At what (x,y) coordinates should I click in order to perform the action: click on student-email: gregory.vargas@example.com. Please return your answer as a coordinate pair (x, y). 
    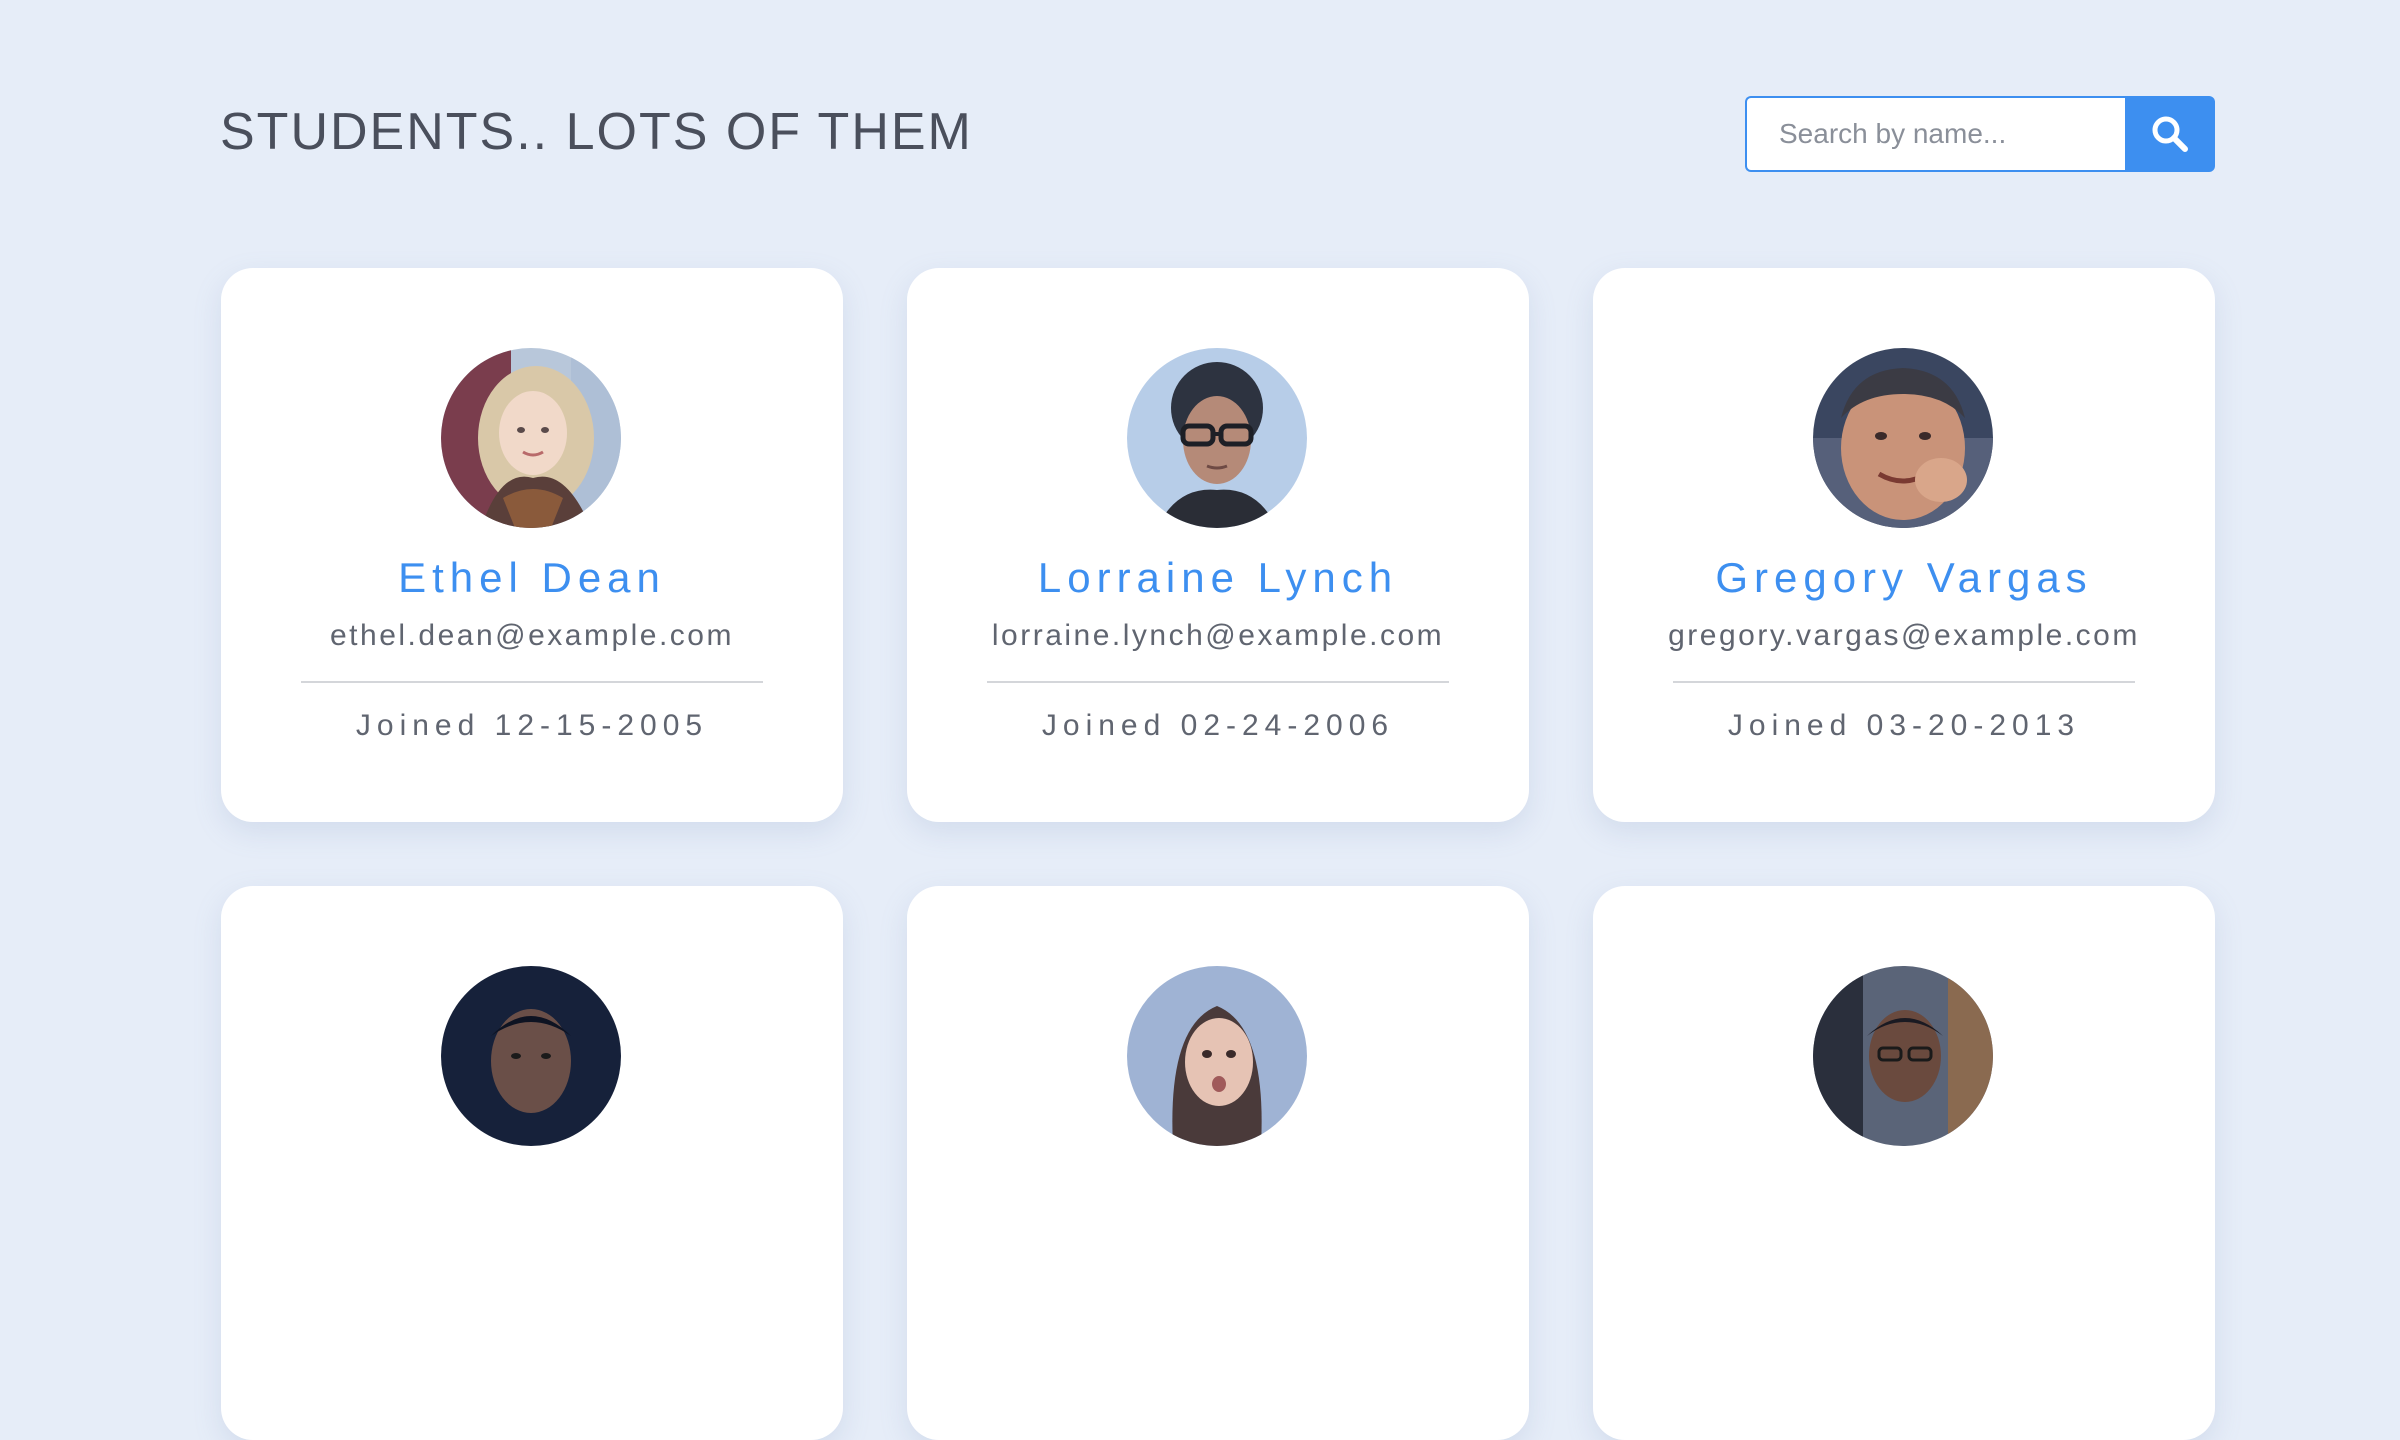
    Looking at the image, I should click on (1904, 635).